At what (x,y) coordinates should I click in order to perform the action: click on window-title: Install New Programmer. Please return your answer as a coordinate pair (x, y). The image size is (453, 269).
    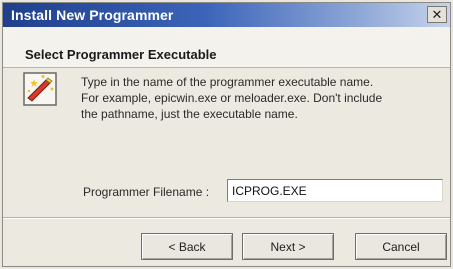
    Looking at the image, I should click on (92, 15).